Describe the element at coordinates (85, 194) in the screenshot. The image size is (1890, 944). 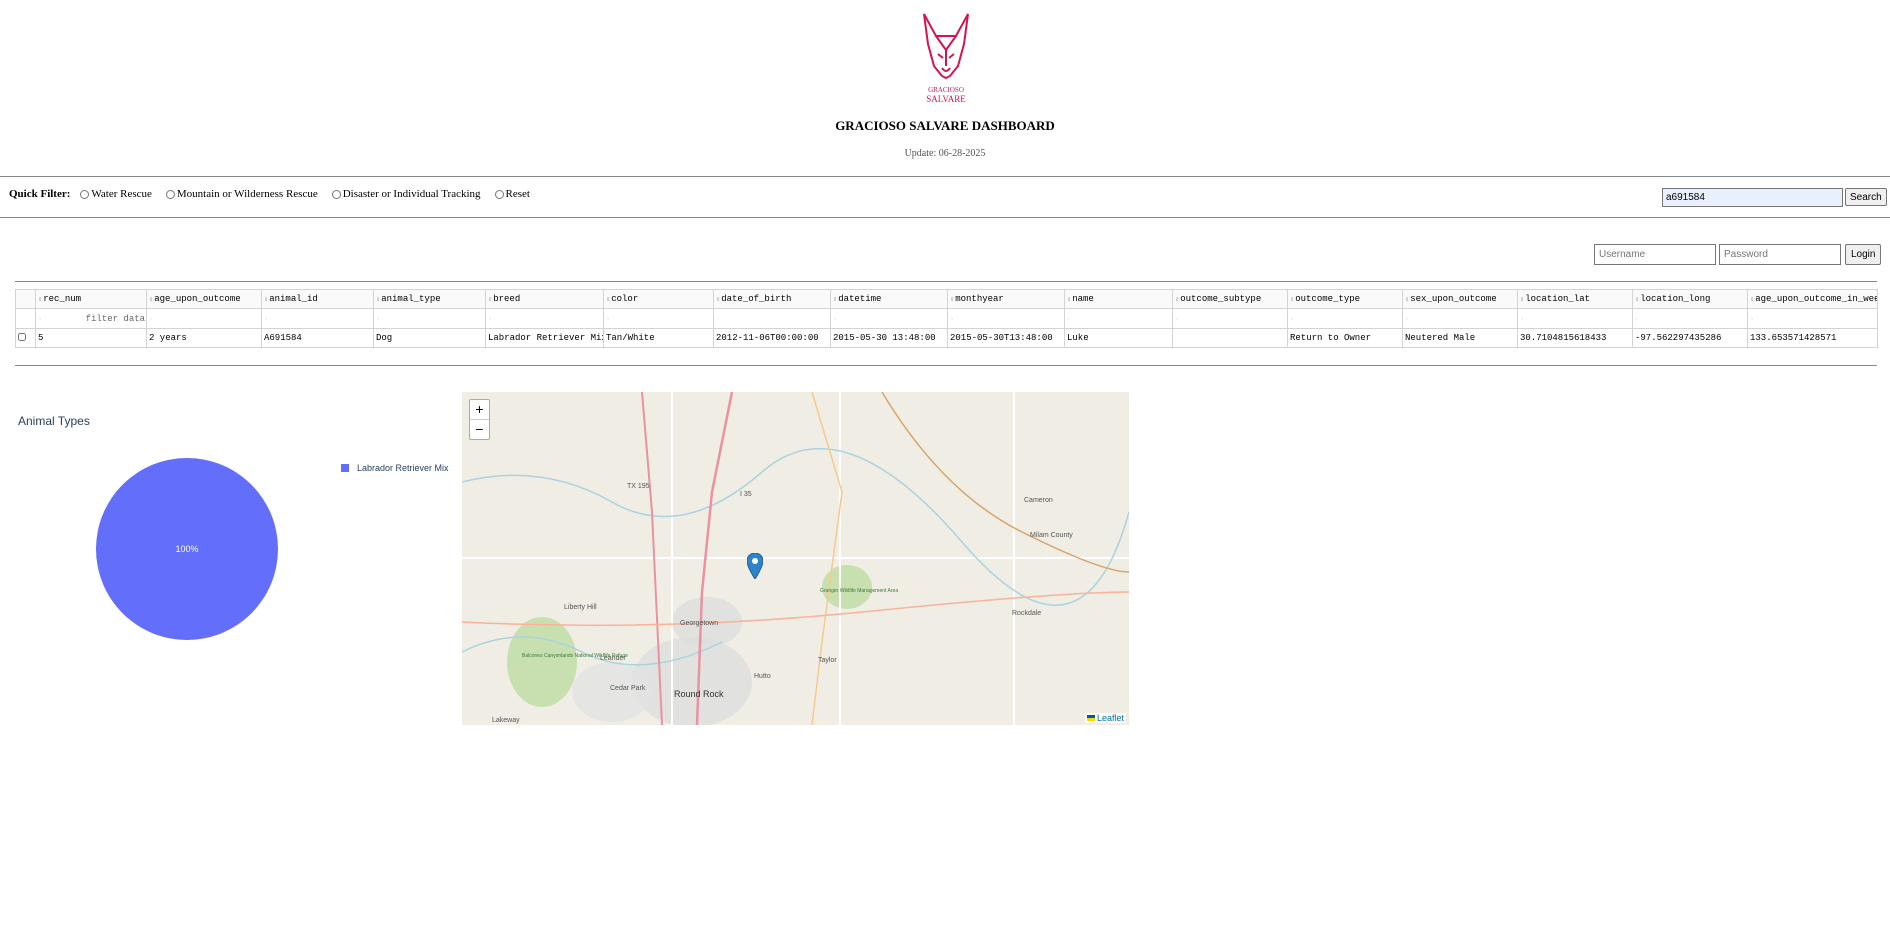
I see `radio-water-rescue` at that location.